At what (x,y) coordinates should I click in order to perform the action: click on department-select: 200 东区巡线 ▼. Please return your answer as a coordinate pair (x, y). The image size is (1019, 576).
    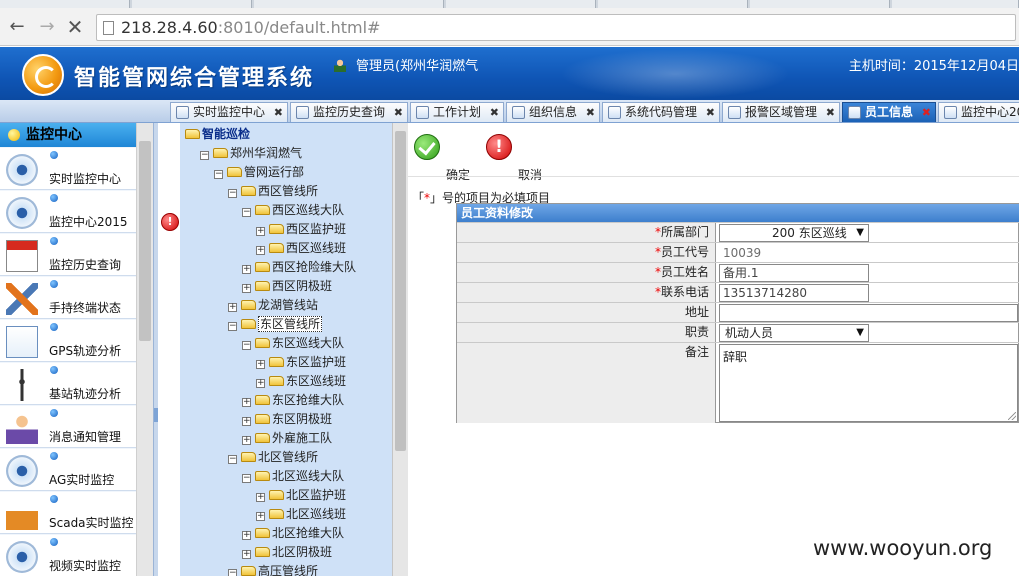
    Looking at the image, I should click on (794, 233).